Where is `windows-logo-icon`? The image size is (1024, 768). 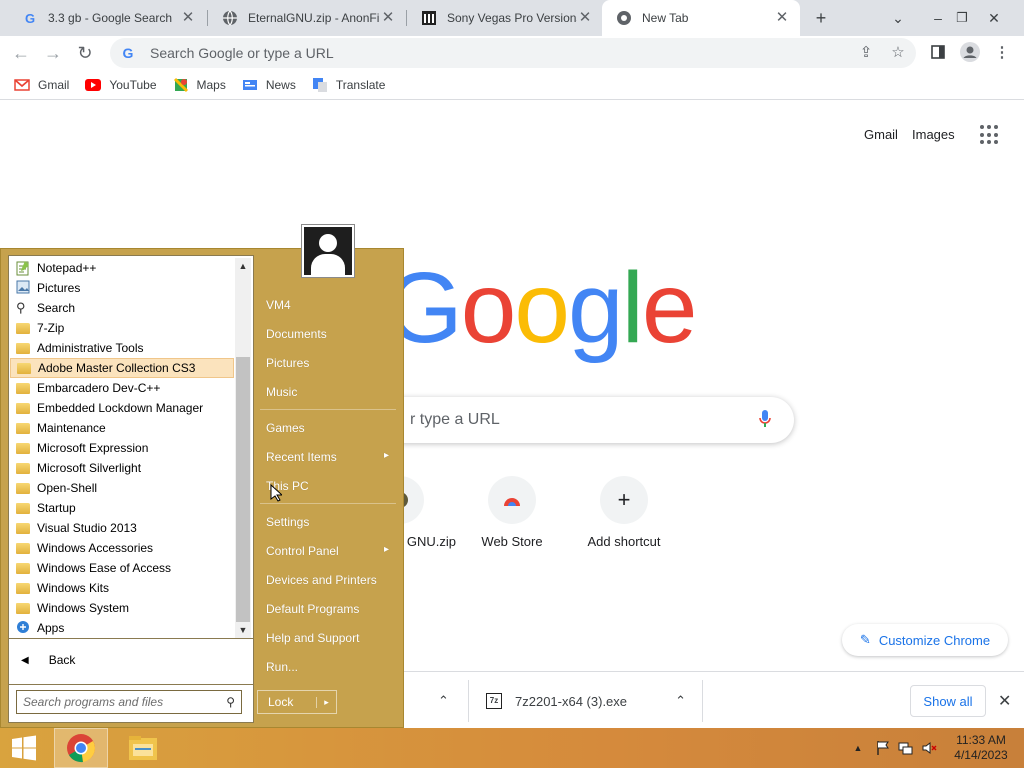 windows-logo-icon is located at coordinates (24, 748).